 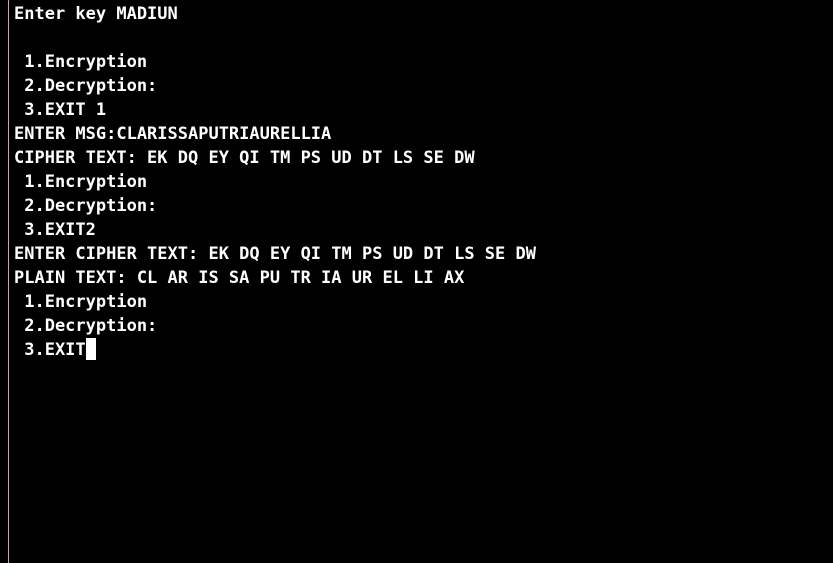 I want to click on text-cursor, so click(x=90, y=349).